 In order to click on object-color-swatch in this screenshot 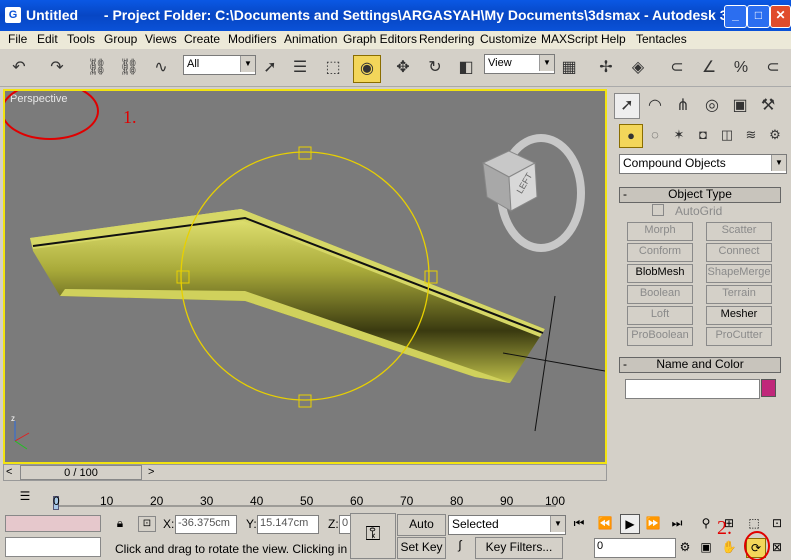, I will do `click(768, 388)`.